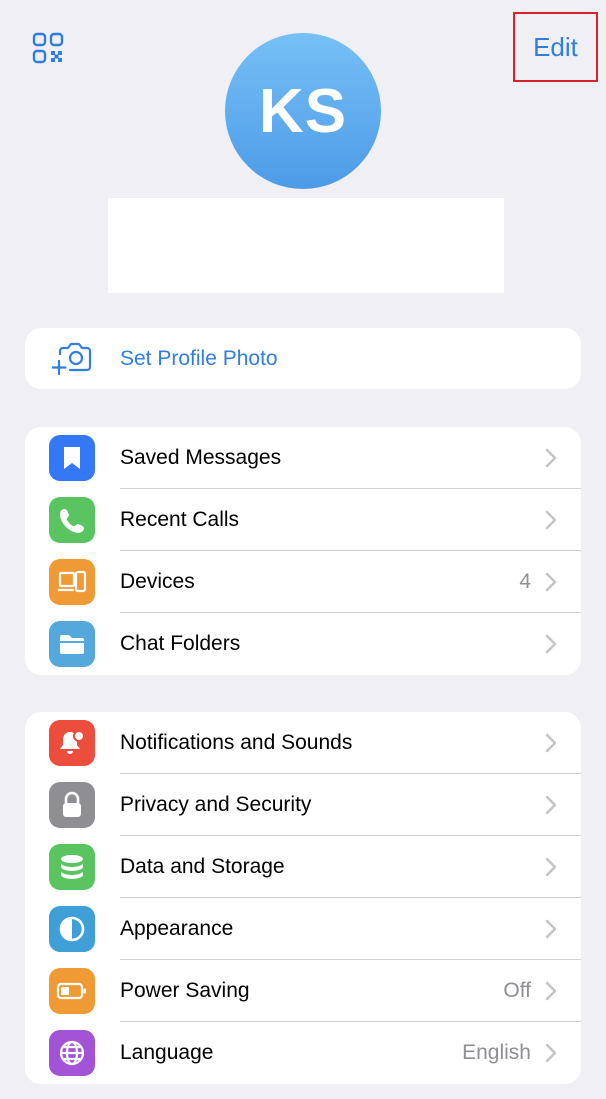 This screenshot has width=606, height=1099. Describe the element at coordinates (72, 991) in the screenshot. I see `battery-icon` at that location.